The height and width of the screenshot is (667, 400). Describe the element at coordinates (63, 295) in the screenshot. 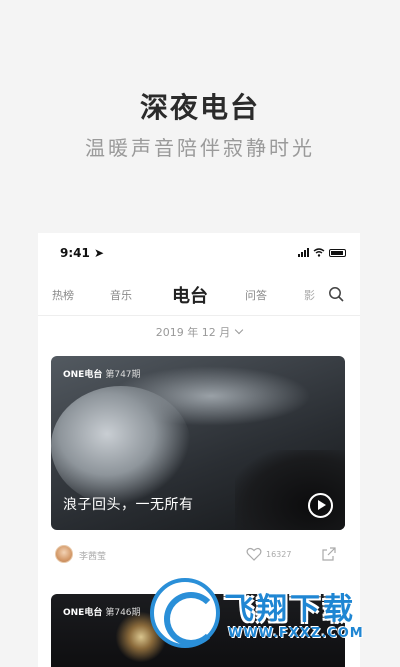

I see `tab-hot: 热榜` at that location.